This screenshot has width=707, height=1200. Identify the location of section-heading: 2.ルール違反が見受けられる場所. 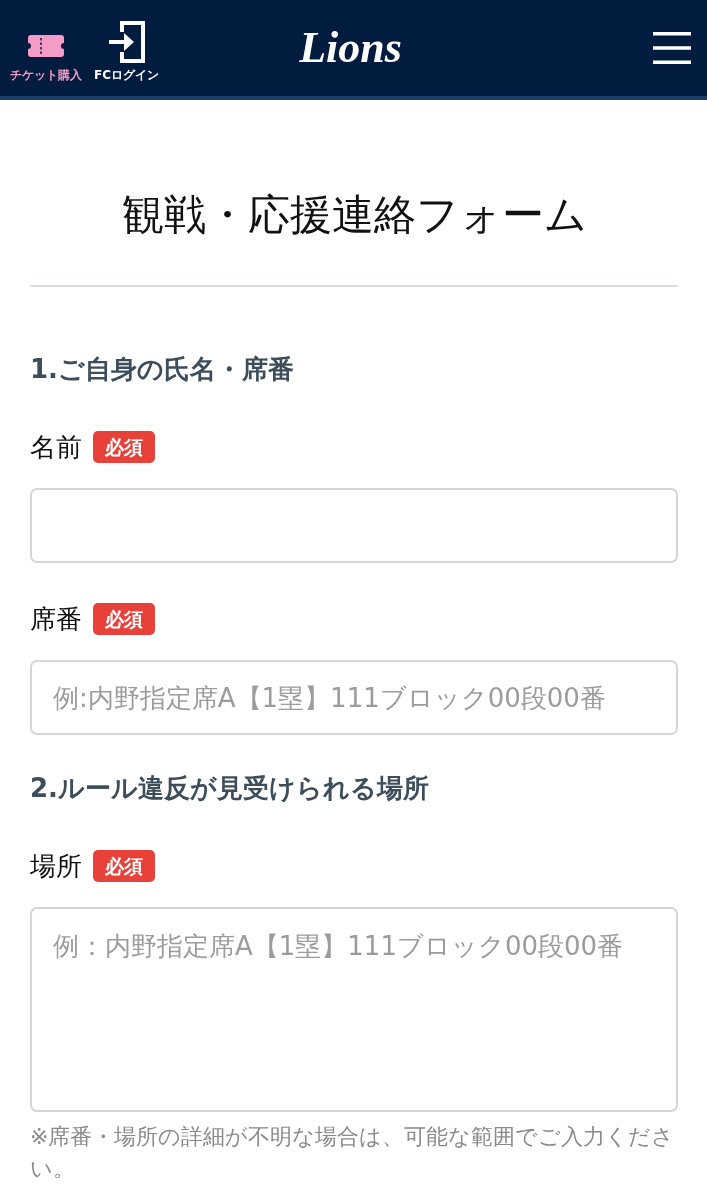
(230, 788).